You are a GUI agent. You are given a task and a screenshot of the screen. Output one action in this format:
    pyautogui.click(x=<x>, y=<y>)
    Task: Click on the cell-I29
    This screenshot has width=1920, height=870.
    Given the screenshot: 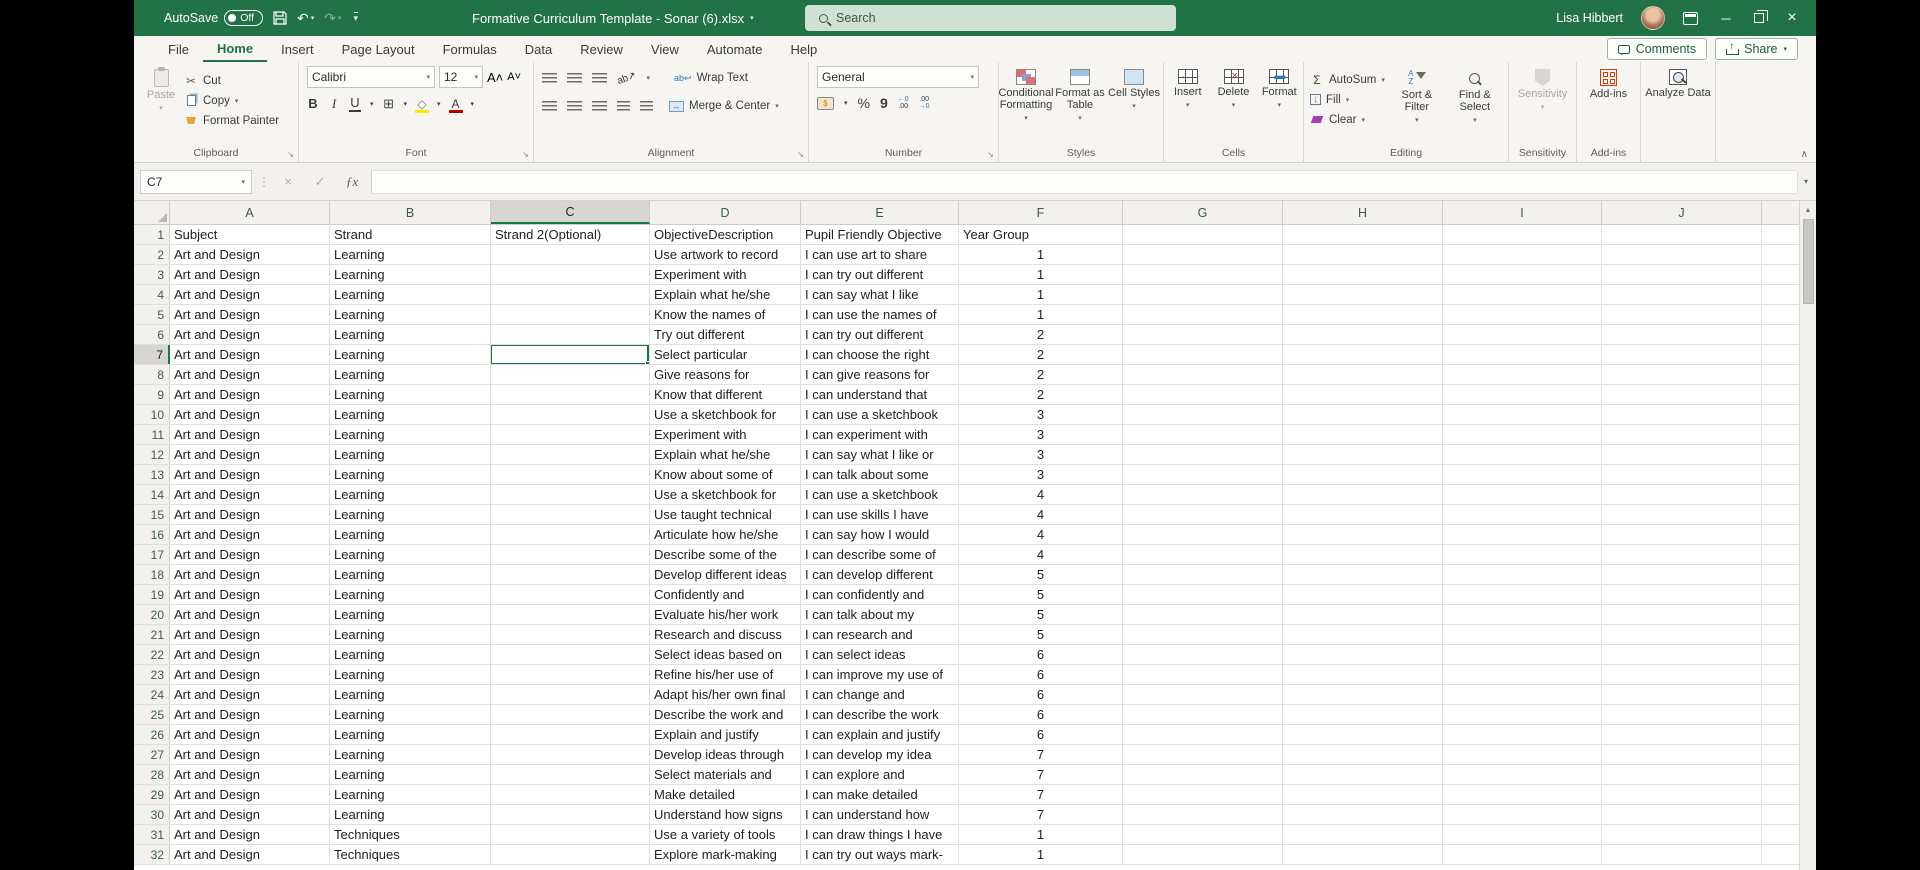 What is the action you would take?
    pyautogui.click(x=1522, y=794)
    